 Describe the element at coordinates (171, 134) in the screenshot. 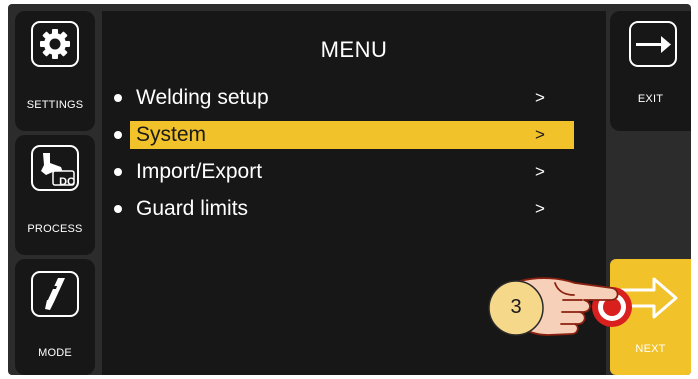

I see `menu-item-label: System` at that location.